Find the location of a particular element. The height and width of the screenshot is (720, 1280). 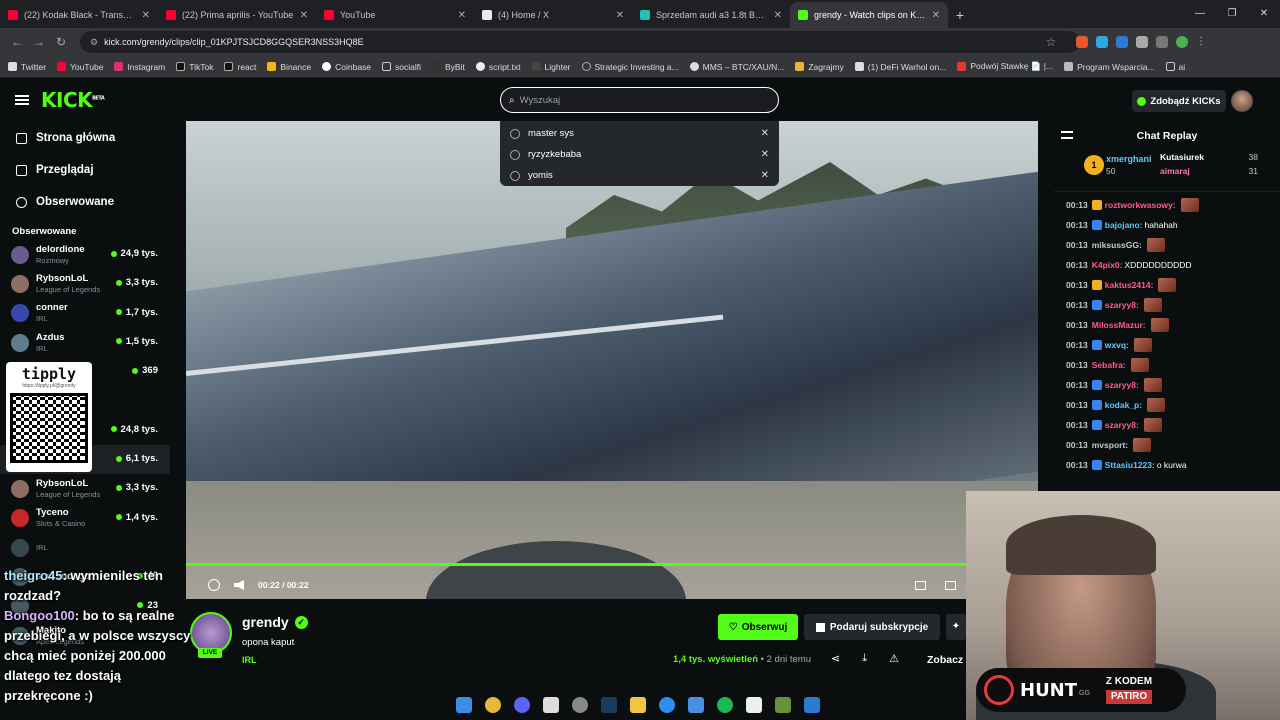

bookmark: TikTok is located at coordinates (194, 67).